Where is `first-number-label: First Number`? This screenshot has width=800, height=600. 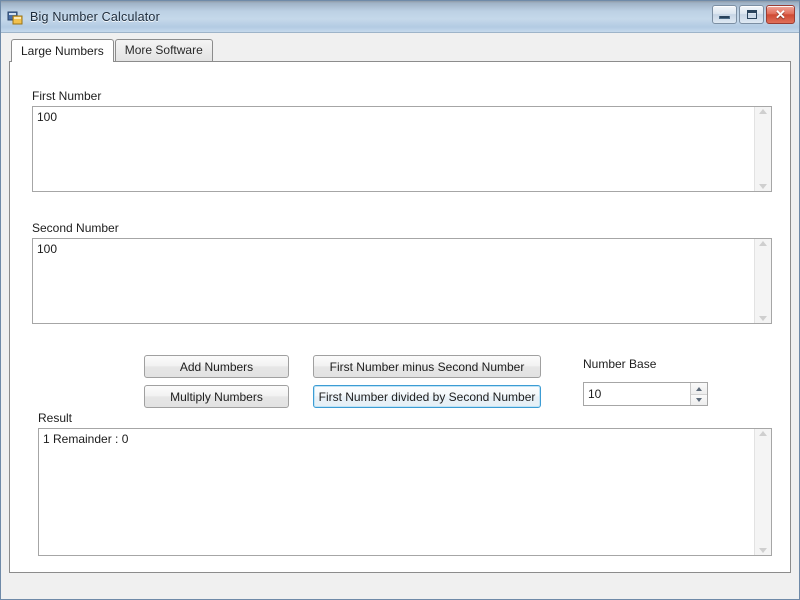
first-number-label: First Number is located at coordinates (67, 96).